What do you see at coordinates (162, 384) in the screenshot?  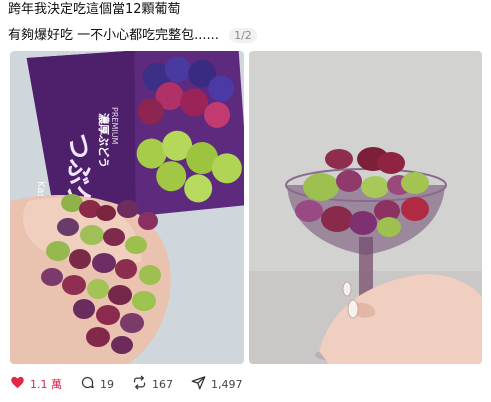 I see `repost-count: 167` at bounding box center [162, 384].